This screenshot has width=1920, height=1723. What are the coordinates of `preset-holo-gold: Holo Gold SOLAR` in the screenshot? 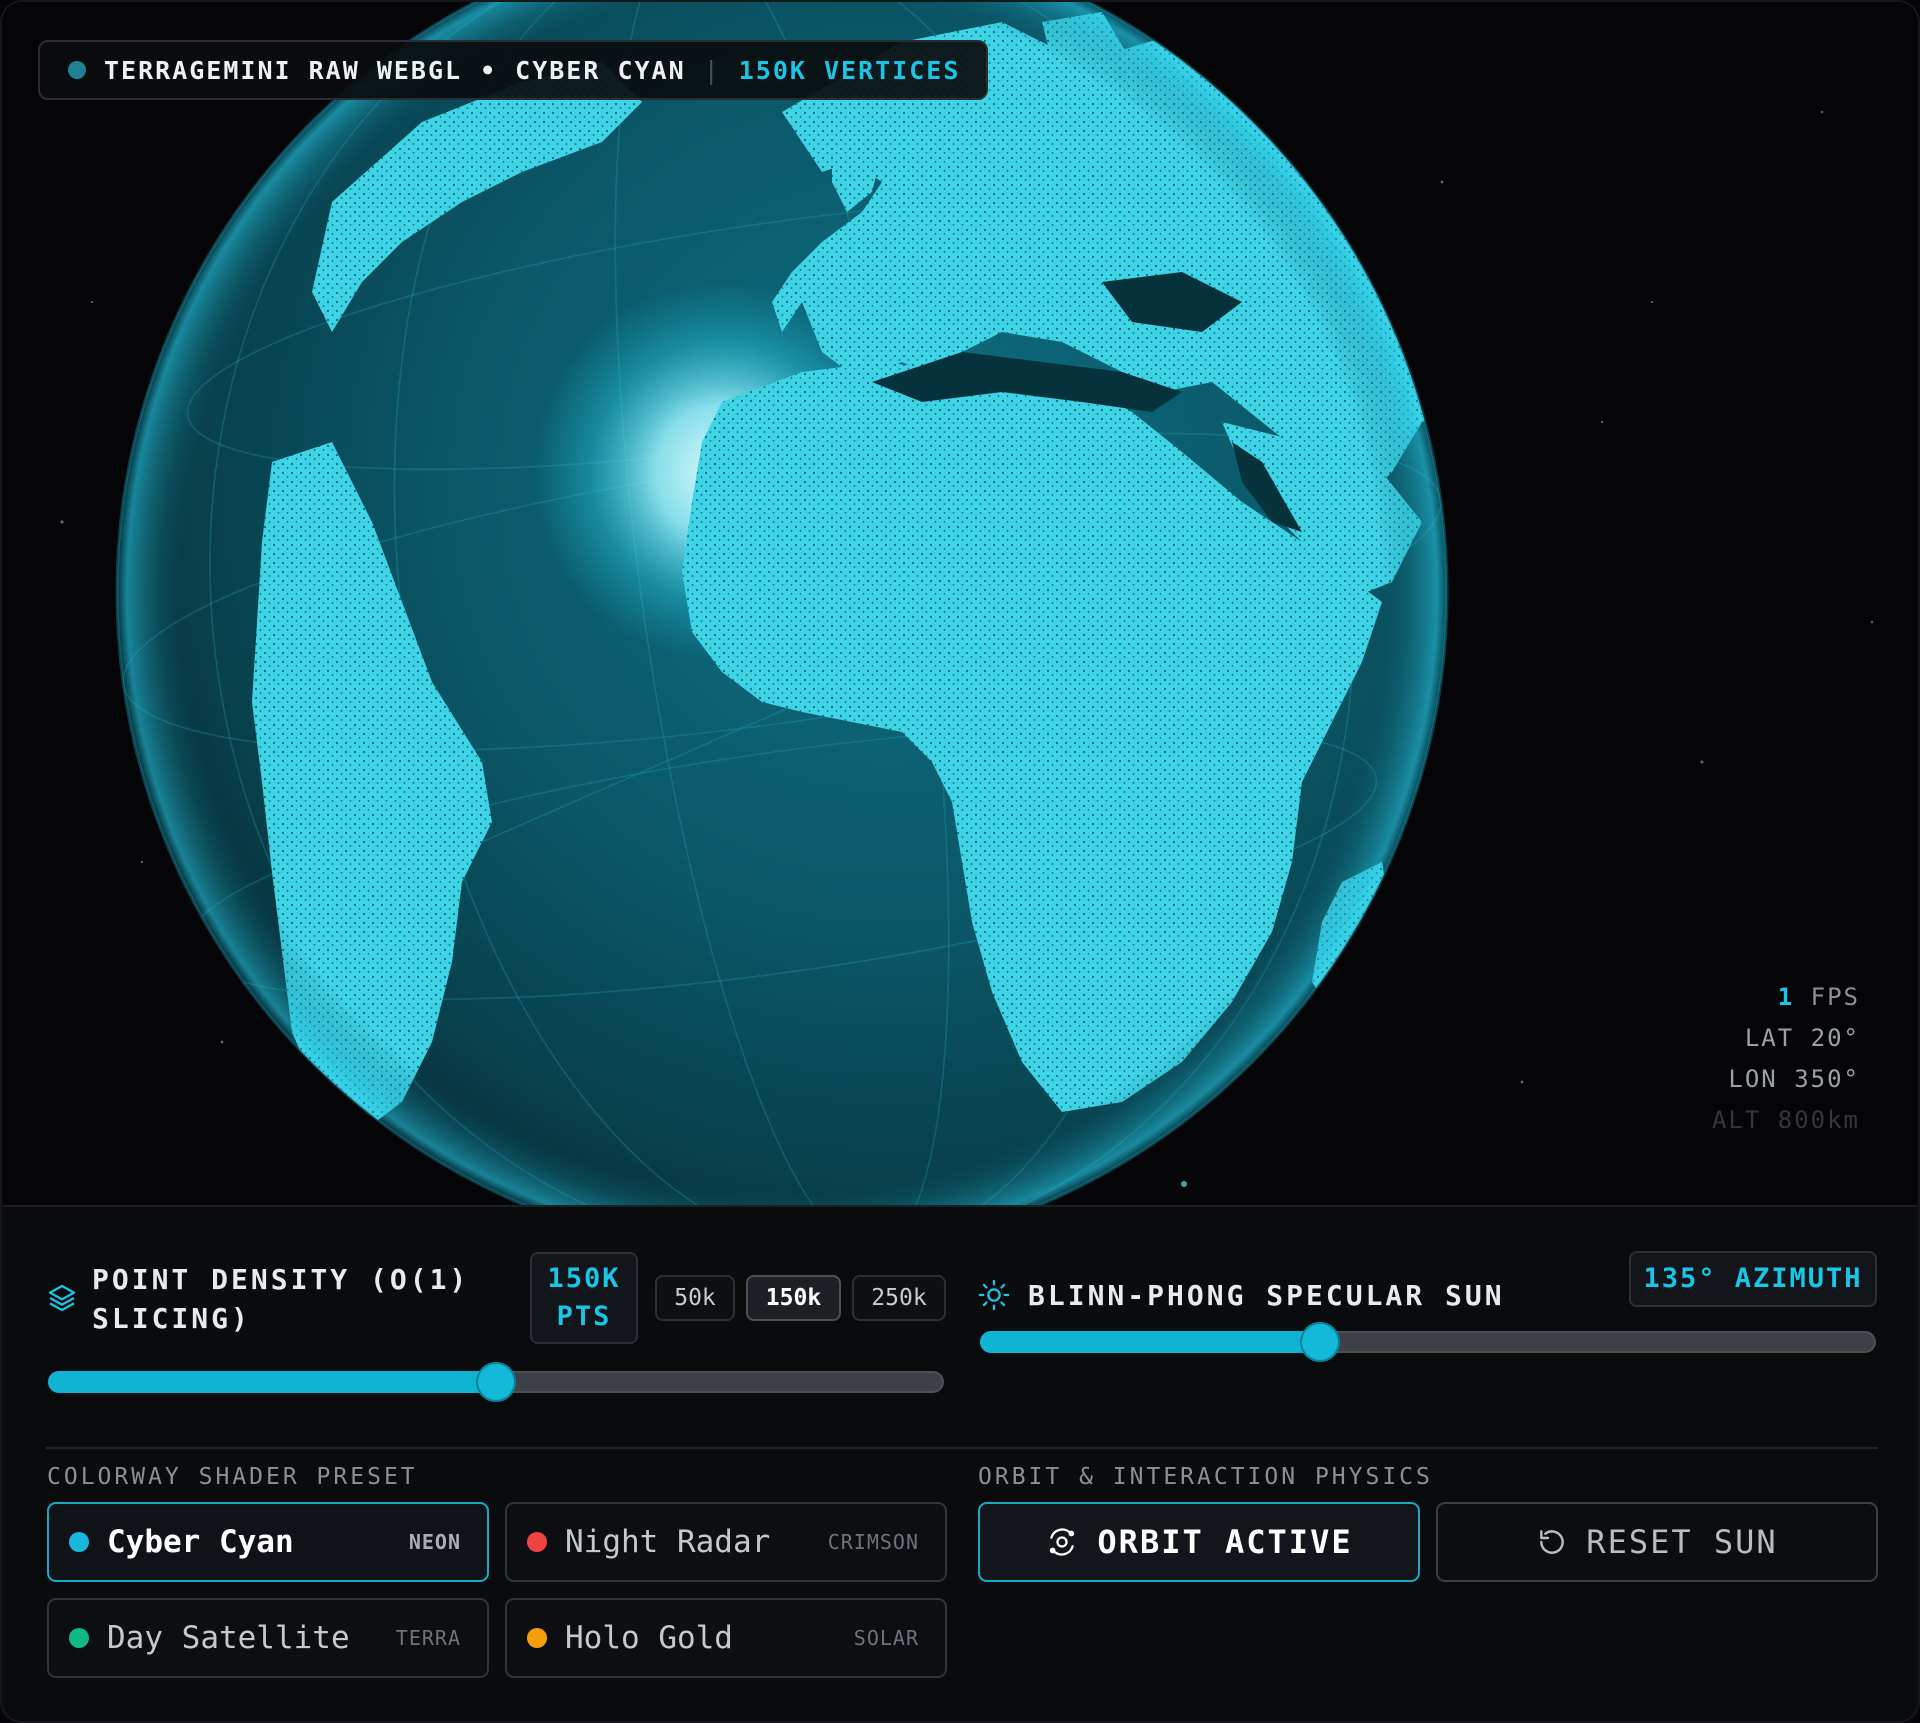 It's located at (726, 1638).